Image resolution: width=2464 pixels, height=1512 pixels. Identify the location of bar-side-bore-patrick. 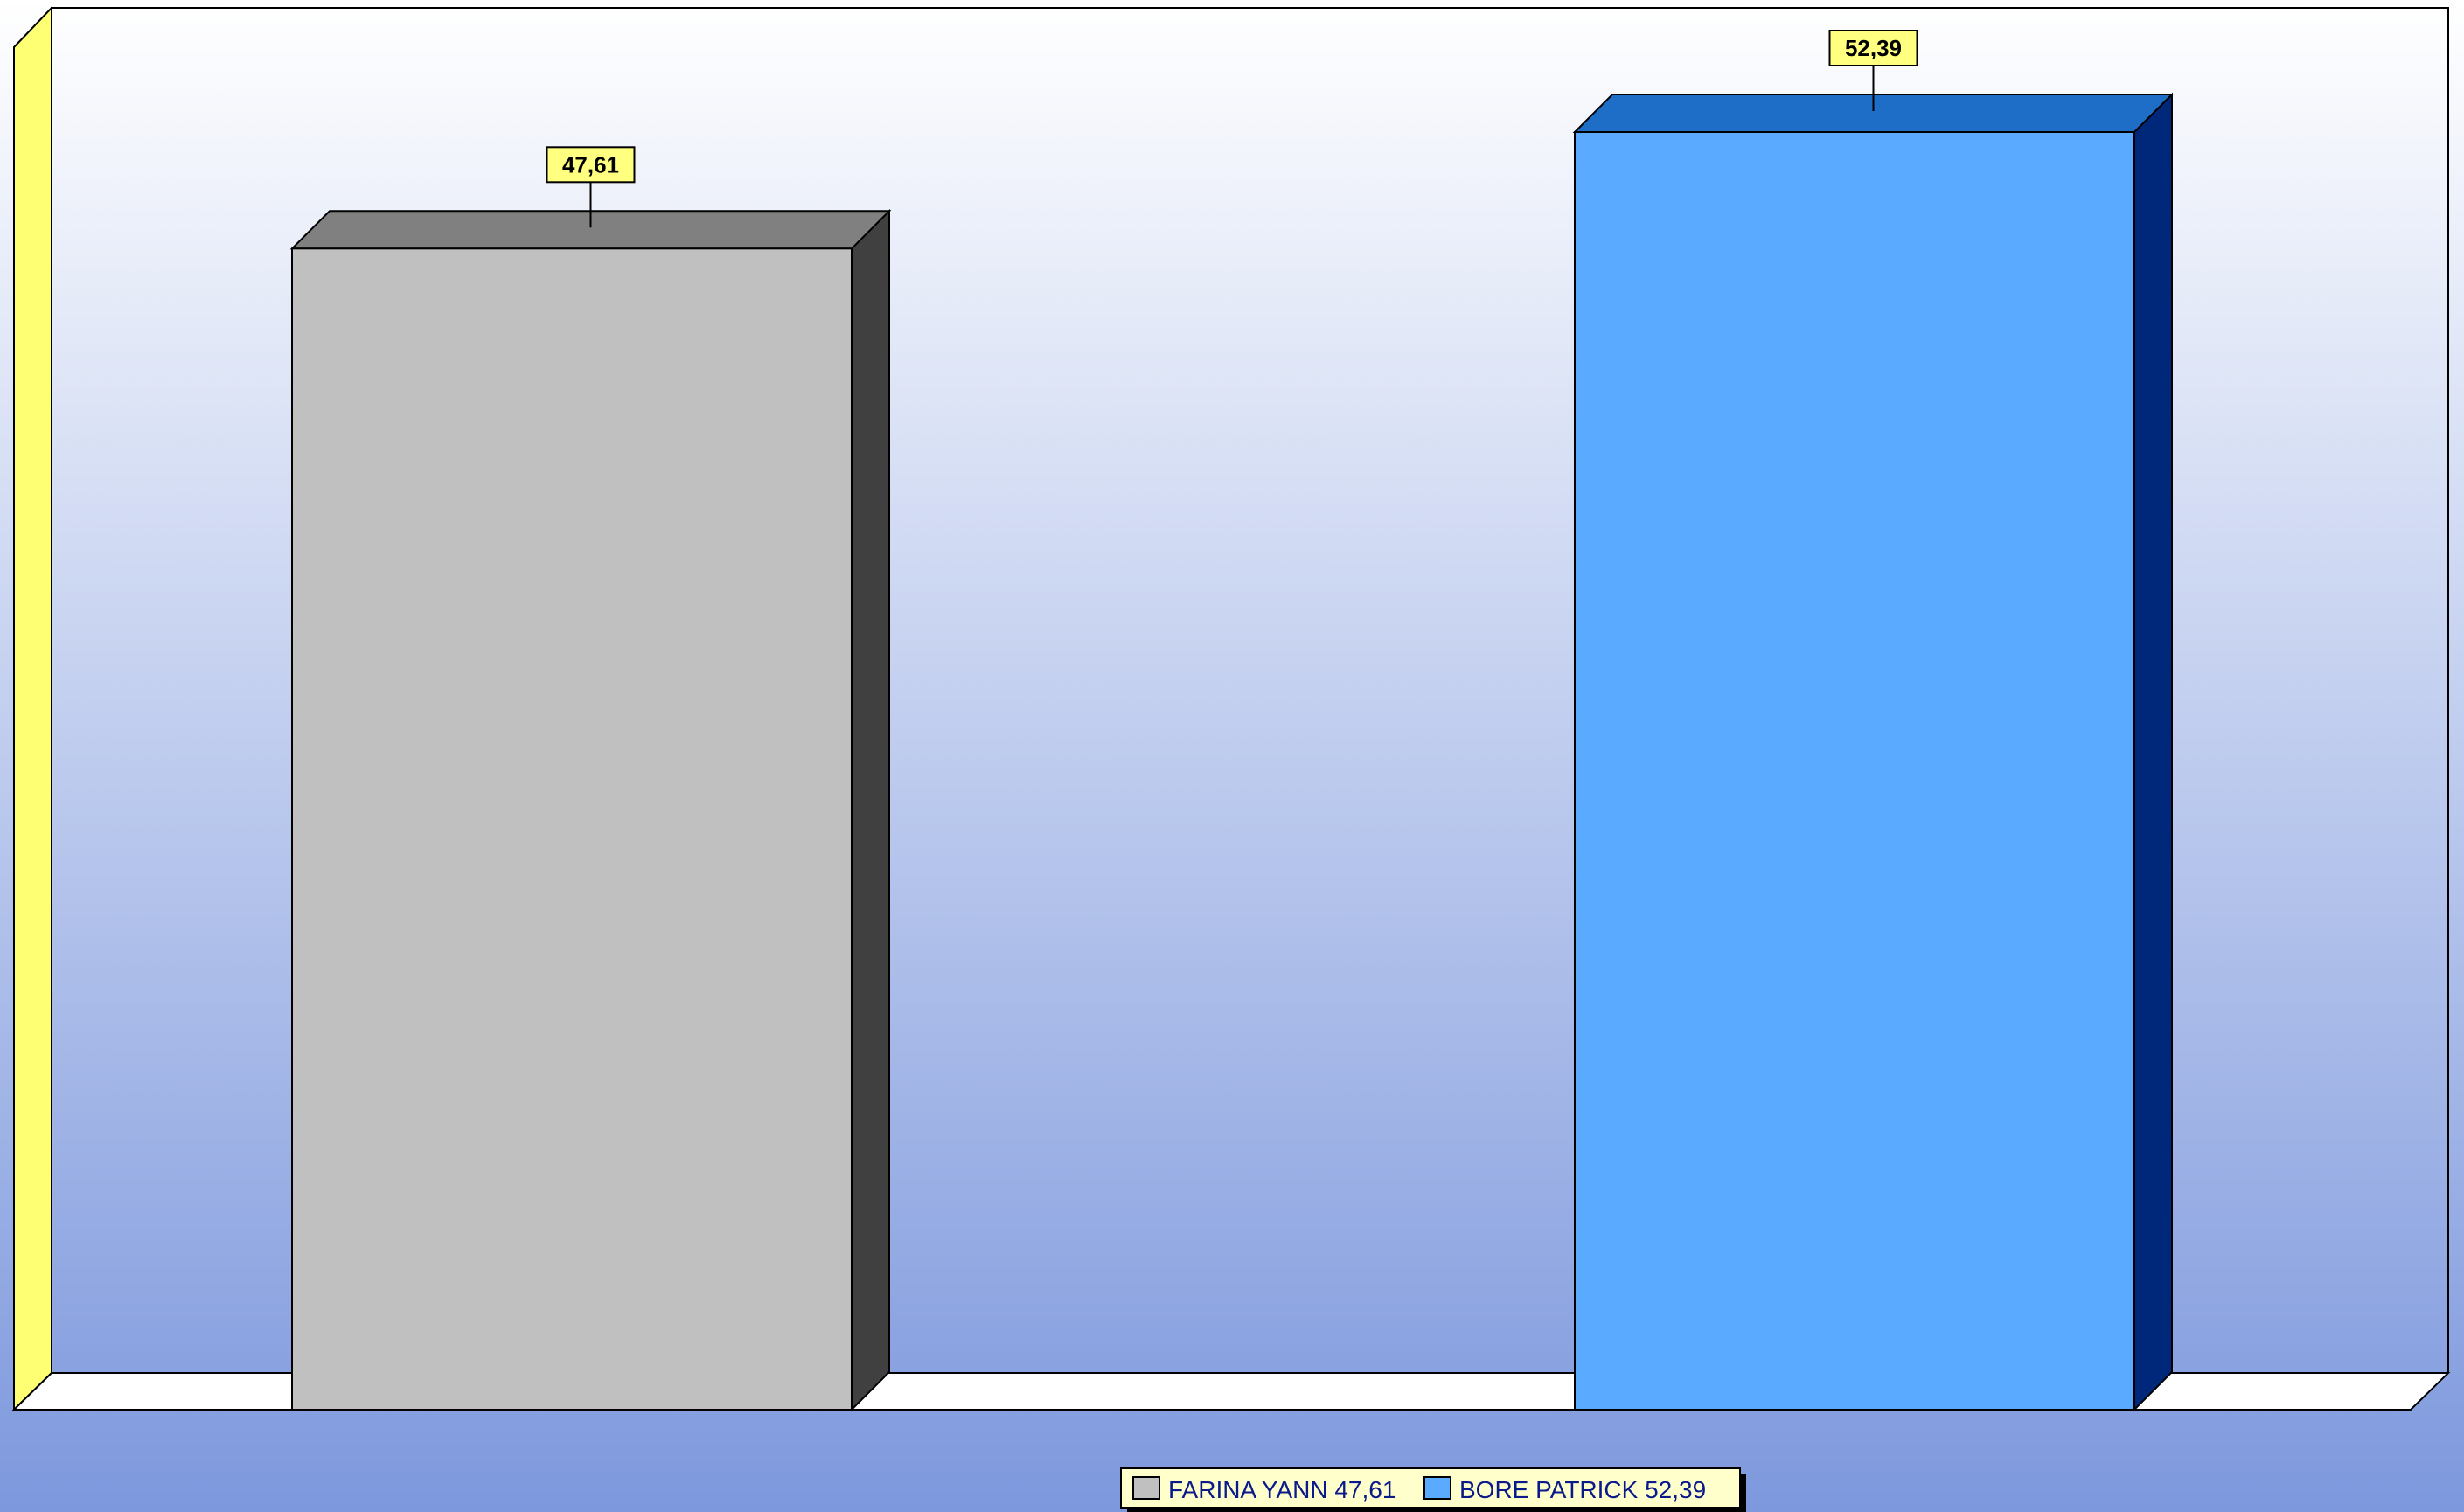
(2153, 752).